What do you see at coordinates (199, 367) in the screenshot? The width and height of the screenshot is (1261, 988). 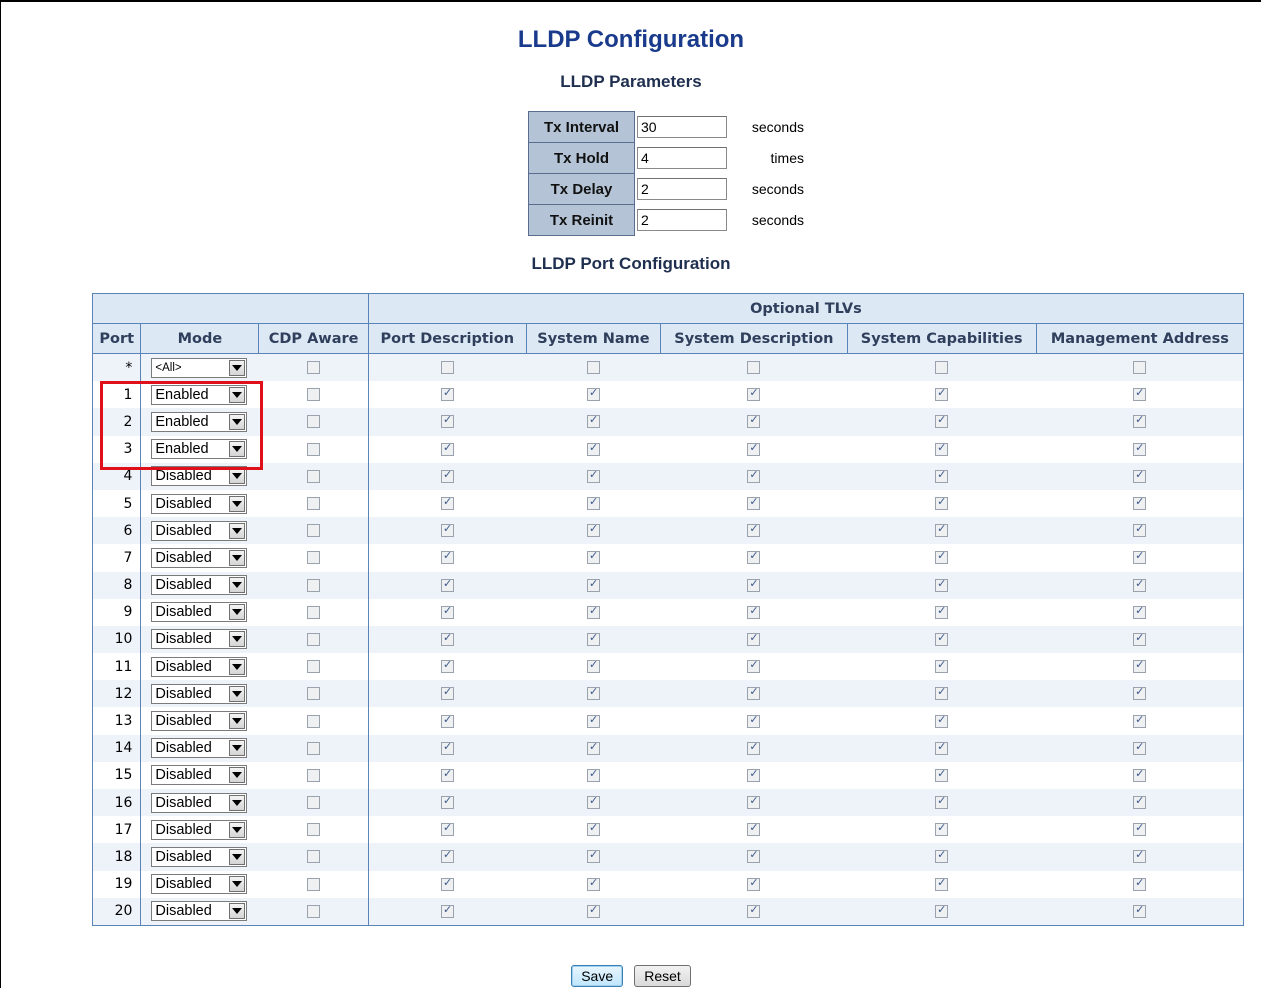 I see `mode-select: <All>` at bounding box center [199, 367].